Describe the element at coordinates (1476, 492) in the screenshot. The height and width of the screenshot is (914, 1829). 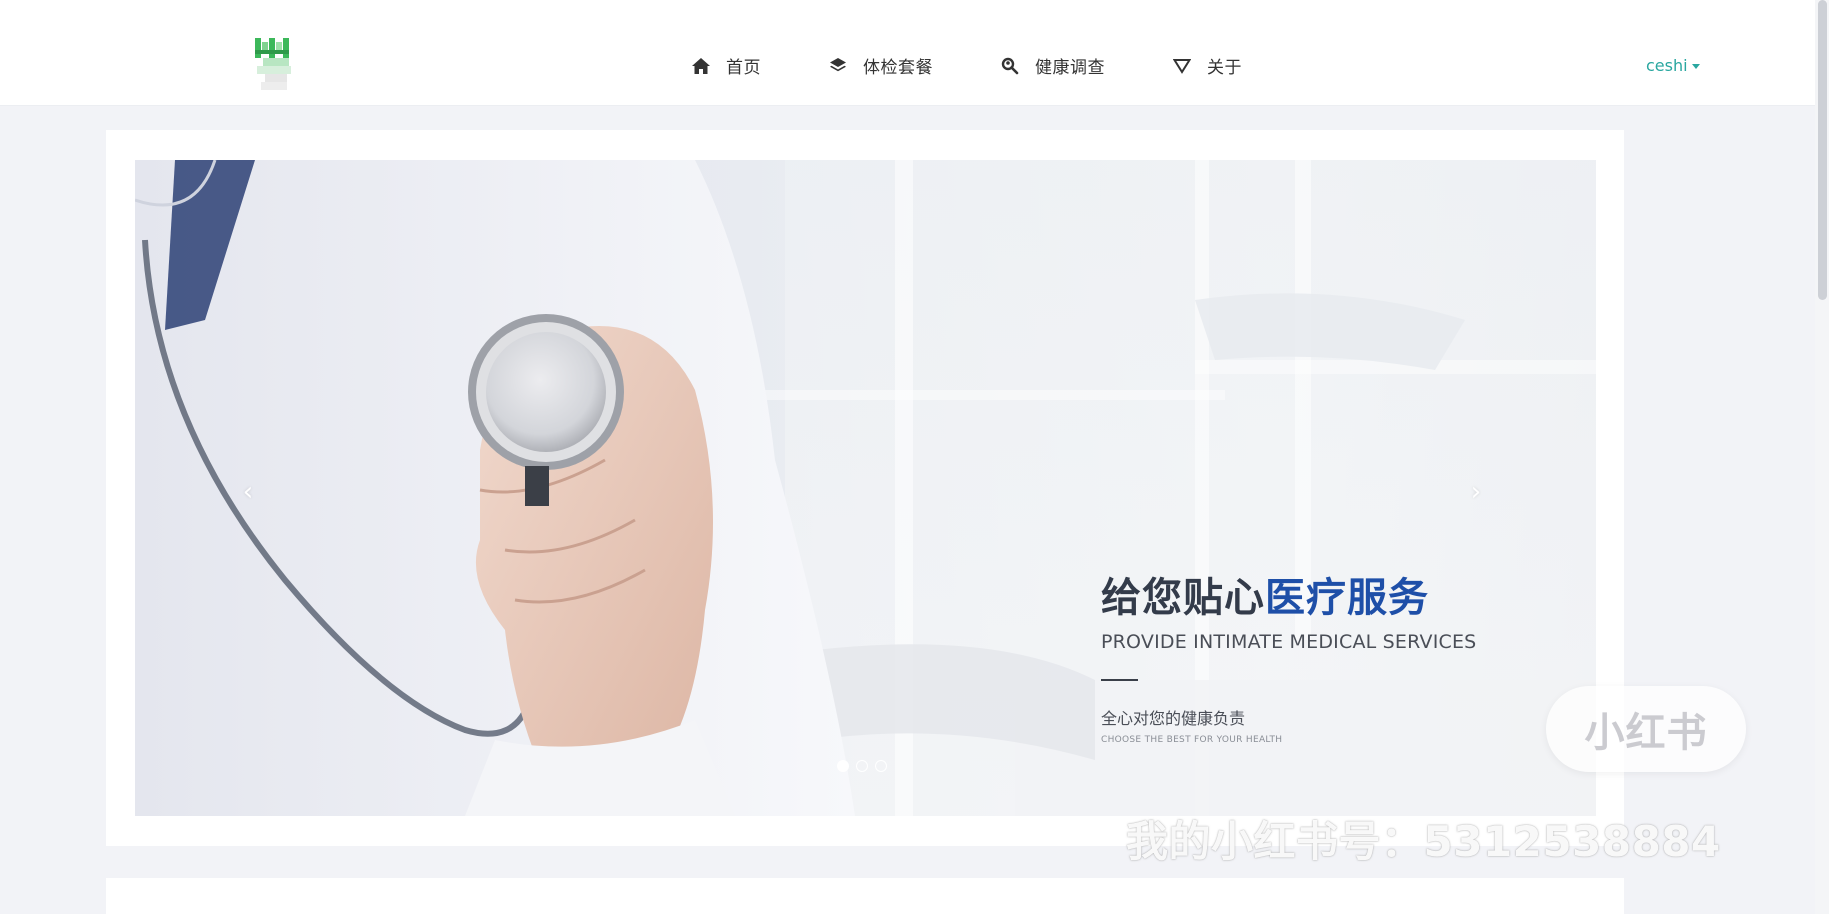
I see `carousel-next-arrow: ›` at that location.